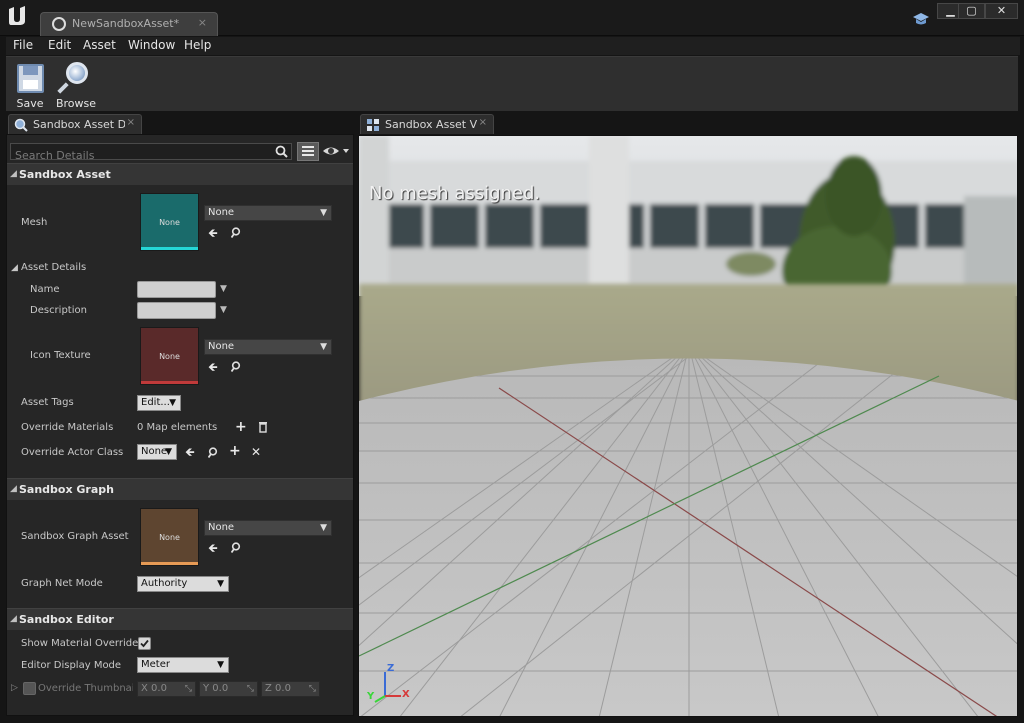  I want to click on section-sandbox-asset: ◢ Sandbox Asset, so click(180, 174).